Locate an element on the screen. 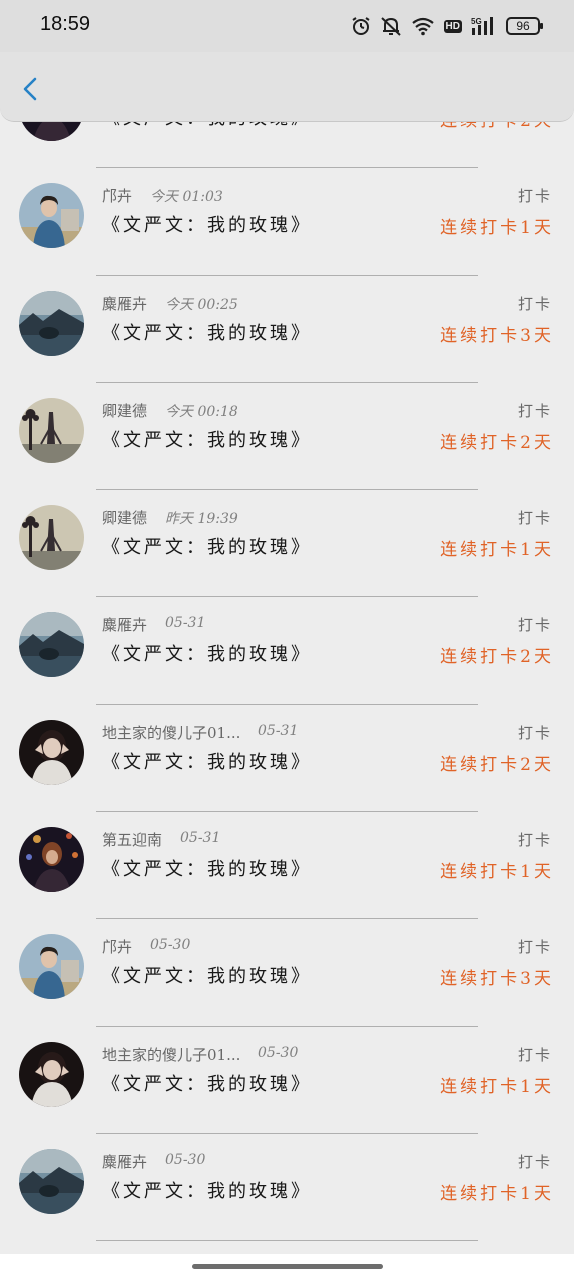 The width and height of the screenshot is (574, 1280). back-button is located at coordinates (31, 89).